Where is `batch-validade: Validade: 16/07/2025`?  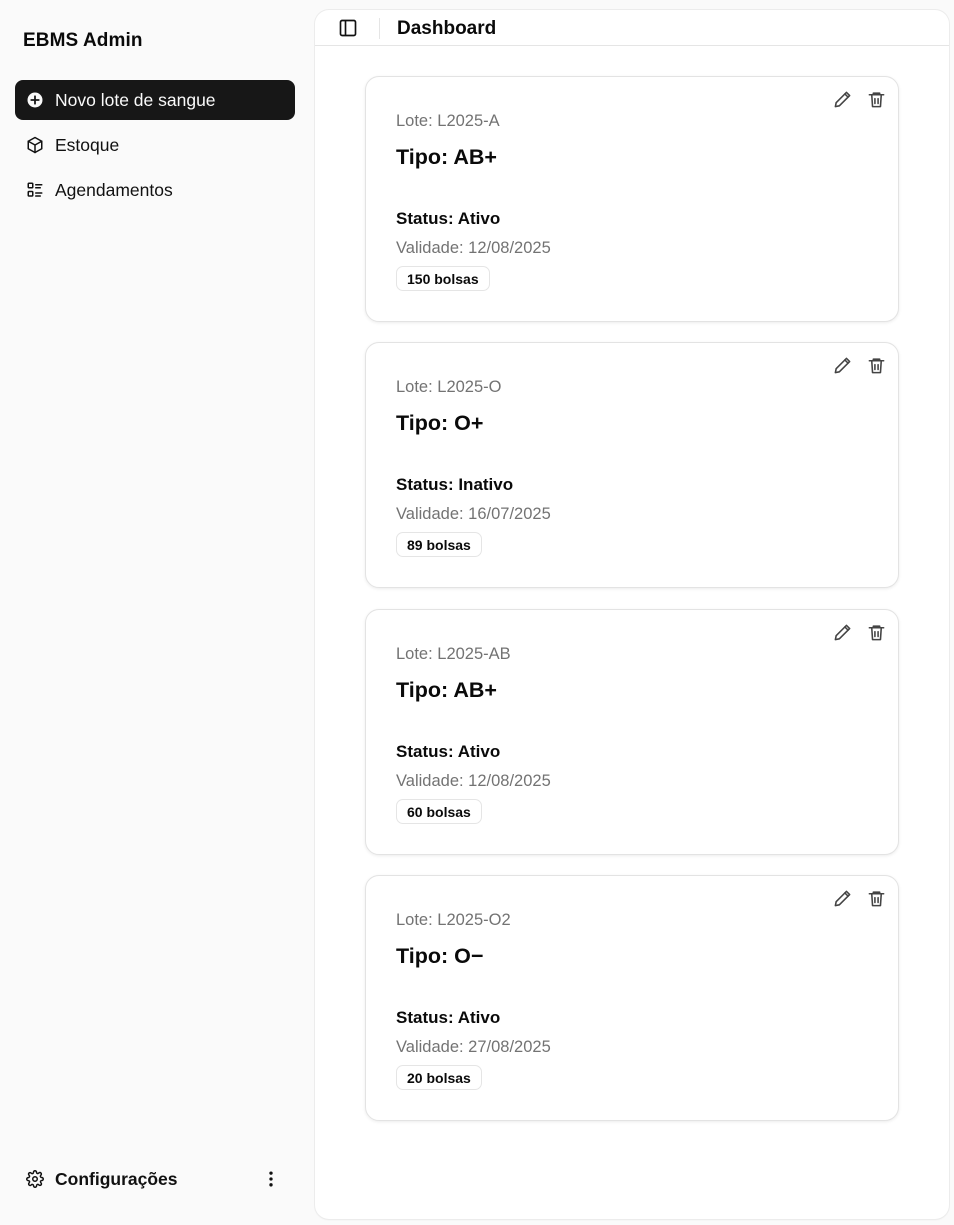
batch-validade: Validade: 16/07/2025 is located at coordinates (473, 514).